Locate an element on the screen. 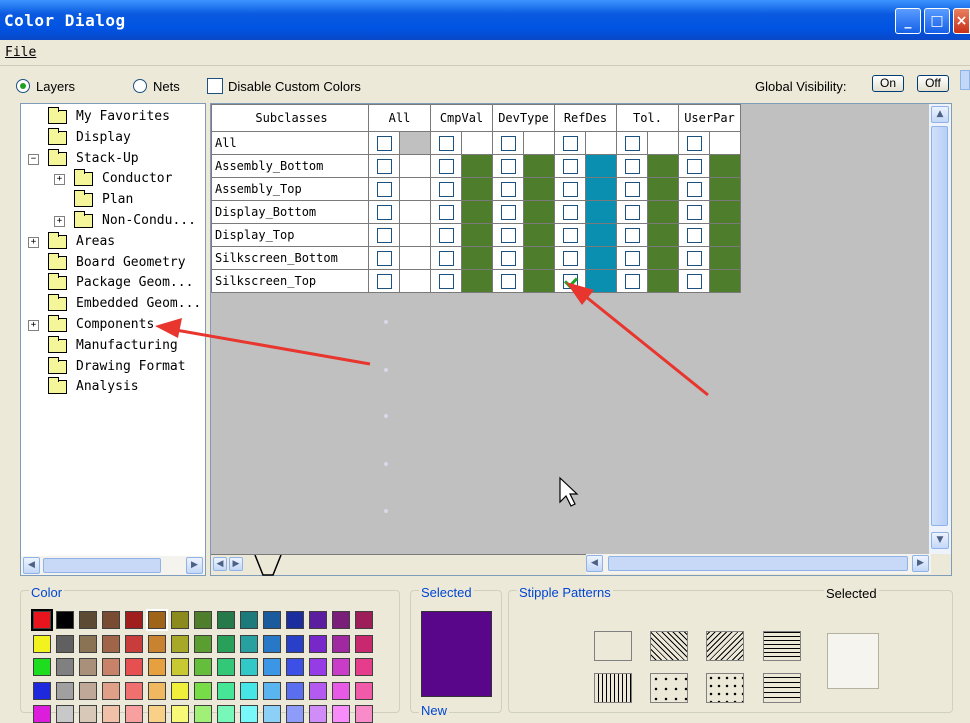  column-header: UserPar is located at coordinates (709, 118).